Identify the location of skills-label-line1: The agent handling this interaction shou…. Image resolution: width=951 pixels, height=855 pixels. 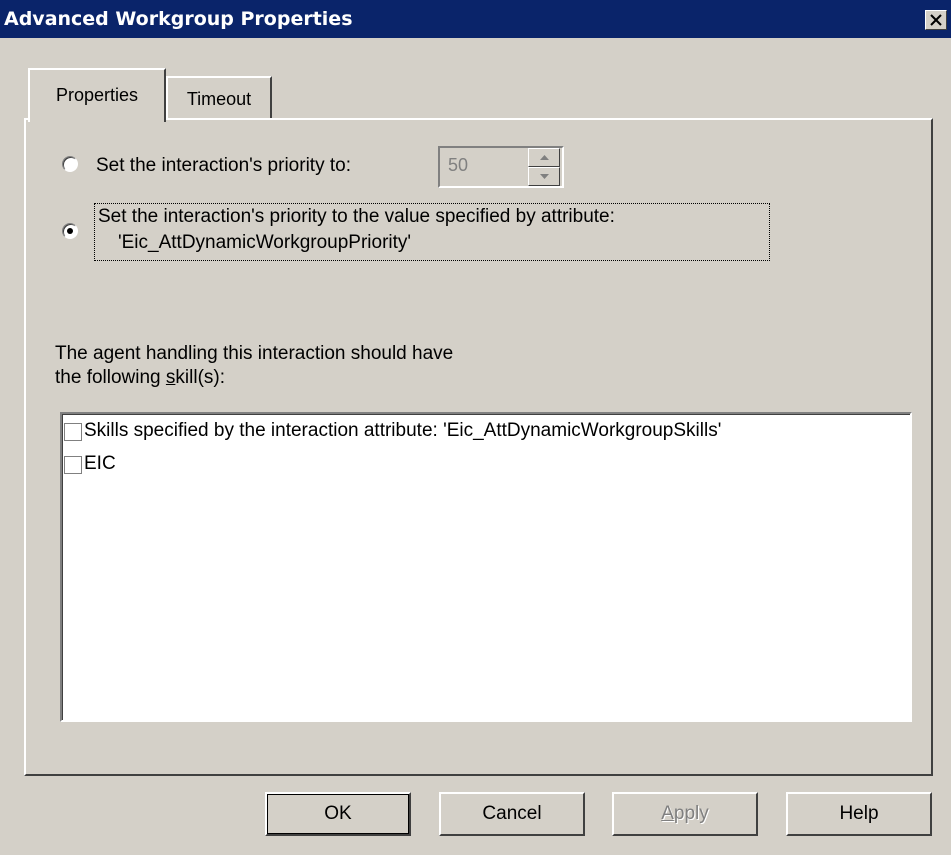
(254, 353).